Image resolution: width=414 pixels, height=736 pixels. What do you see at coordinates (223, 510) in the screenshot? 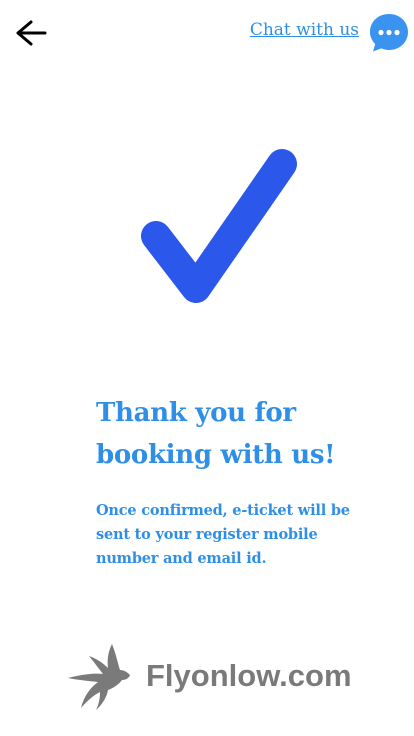
I see `confirmation-message-line: Once confirmed, e-ticket will be` at bounding box center [223, 510].